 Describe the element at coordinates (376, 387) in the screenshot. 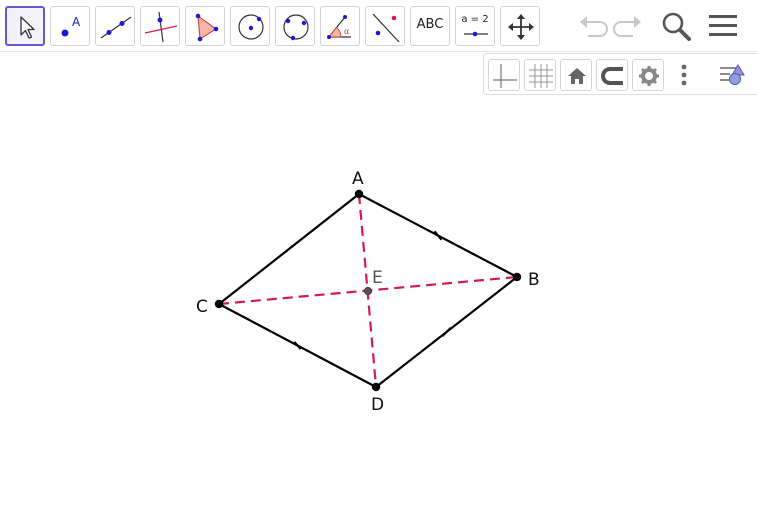

I see `point-D` at that location.